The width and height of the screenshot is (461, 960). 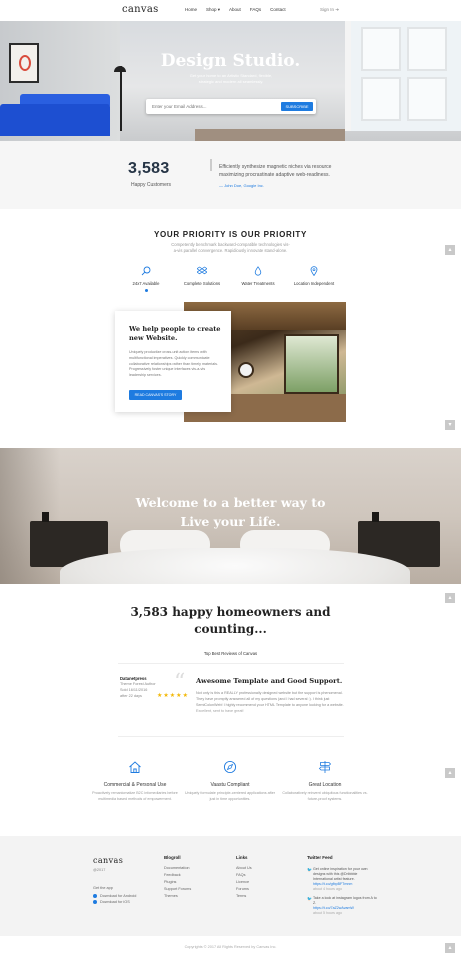 What do you see at coordinates (327, 889) in the screenshot?
I see `tweet-time: about 4 hours ago` at bounding box center [327, 889].